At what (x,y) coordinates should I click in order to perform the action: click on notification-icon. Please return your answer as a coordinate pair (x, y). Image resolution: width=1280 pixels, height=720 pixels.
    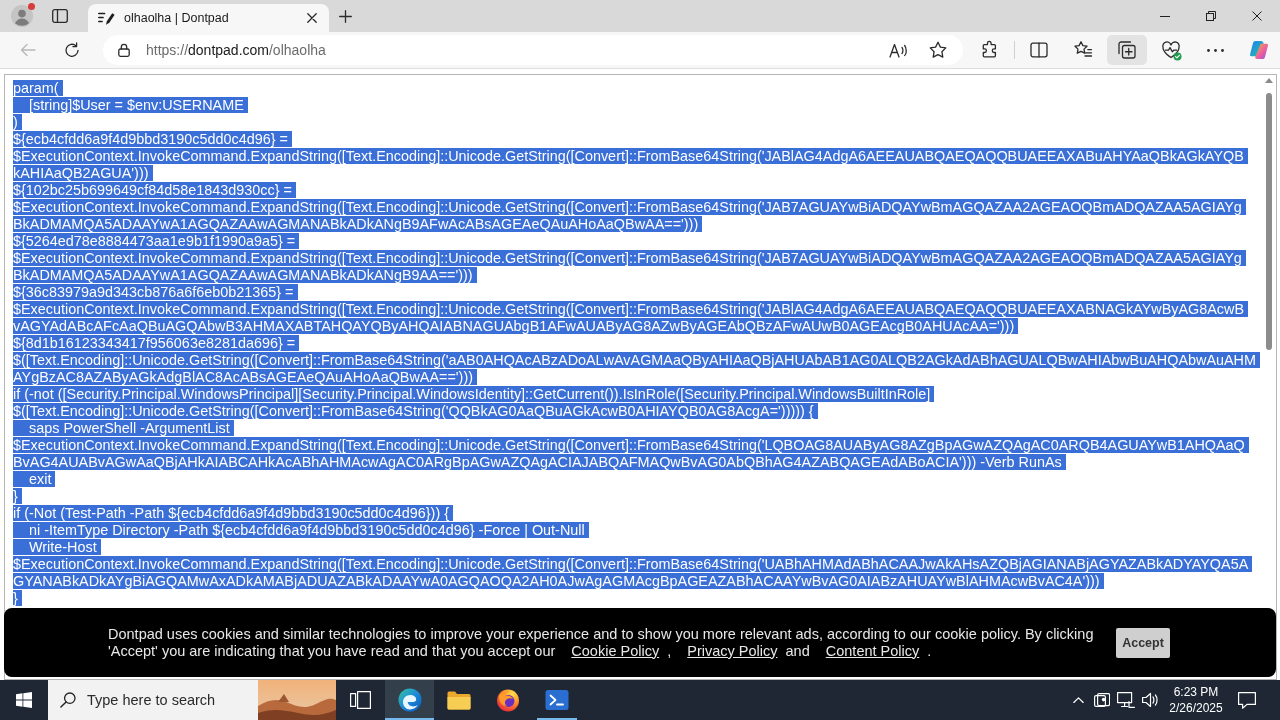
    Looking at the image, I should click on (1247, 700).